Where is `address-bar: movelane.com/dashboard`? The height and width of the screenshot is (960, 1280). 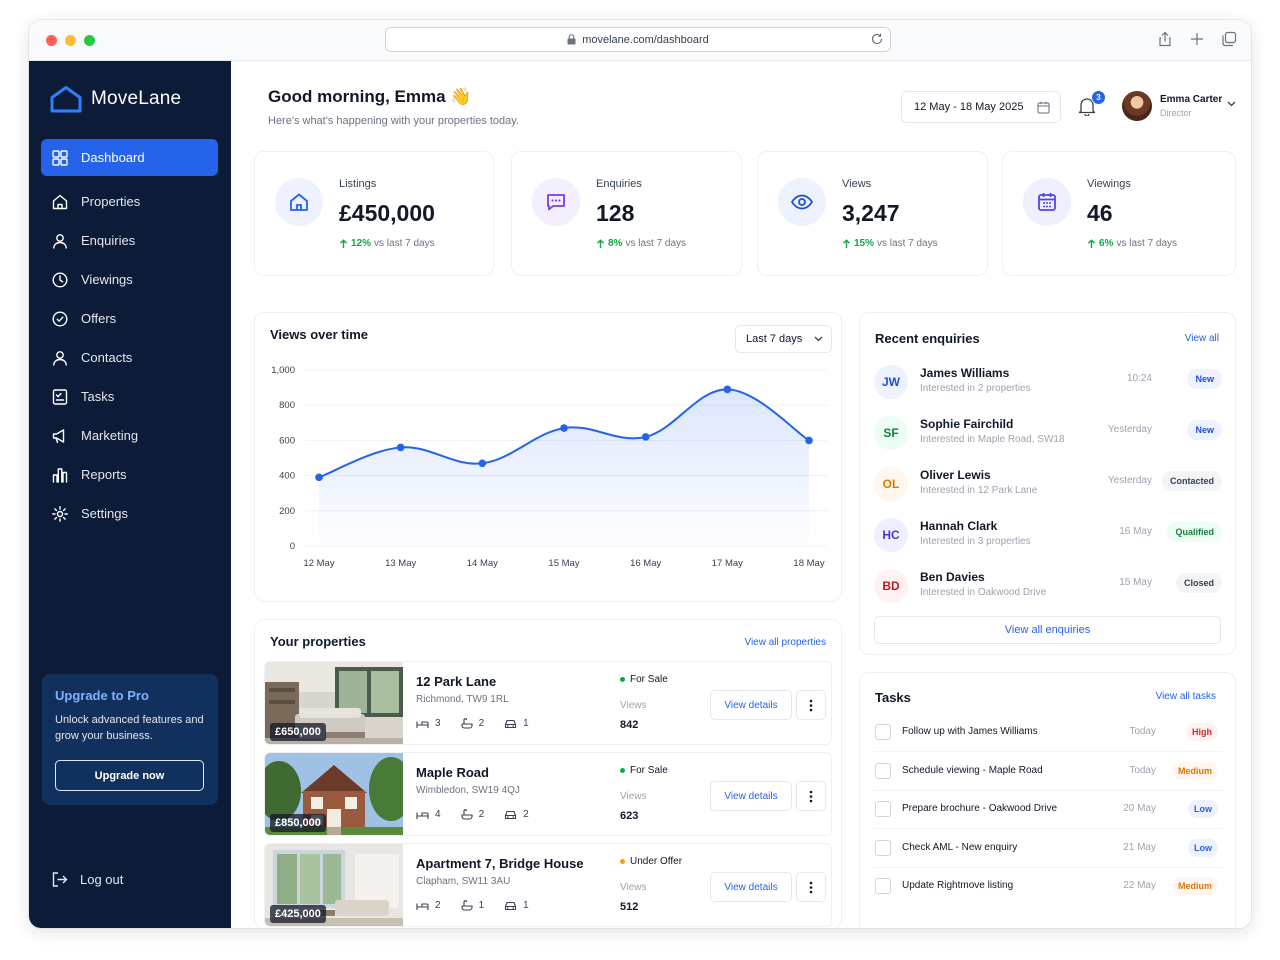
address-bar: movelane.com/dashboard is located at coordinates (638, 39).